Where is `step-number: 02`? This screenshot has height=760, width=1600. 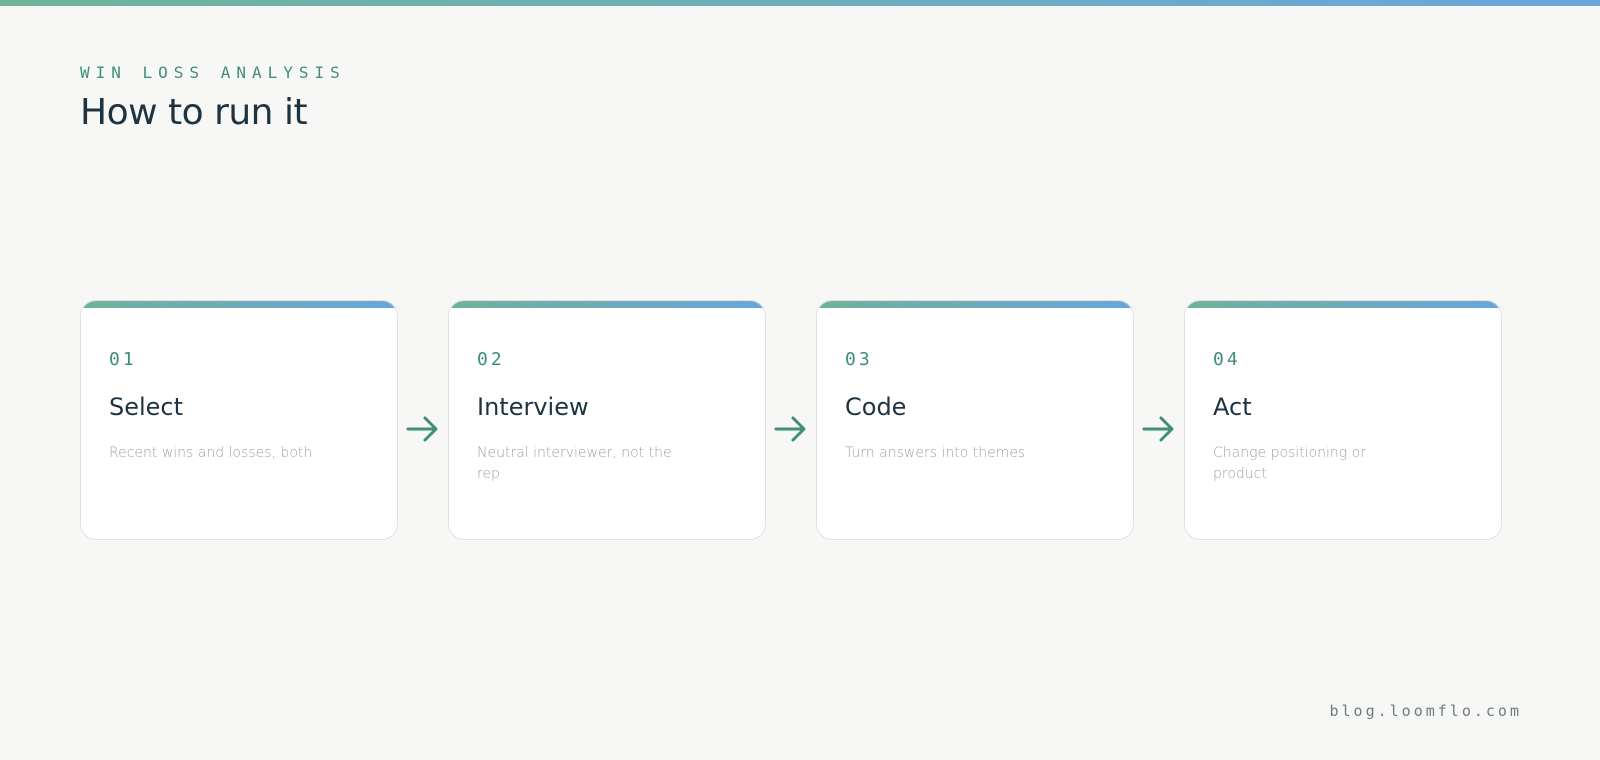
step-number: 02 is located at coordinates (491, 359).